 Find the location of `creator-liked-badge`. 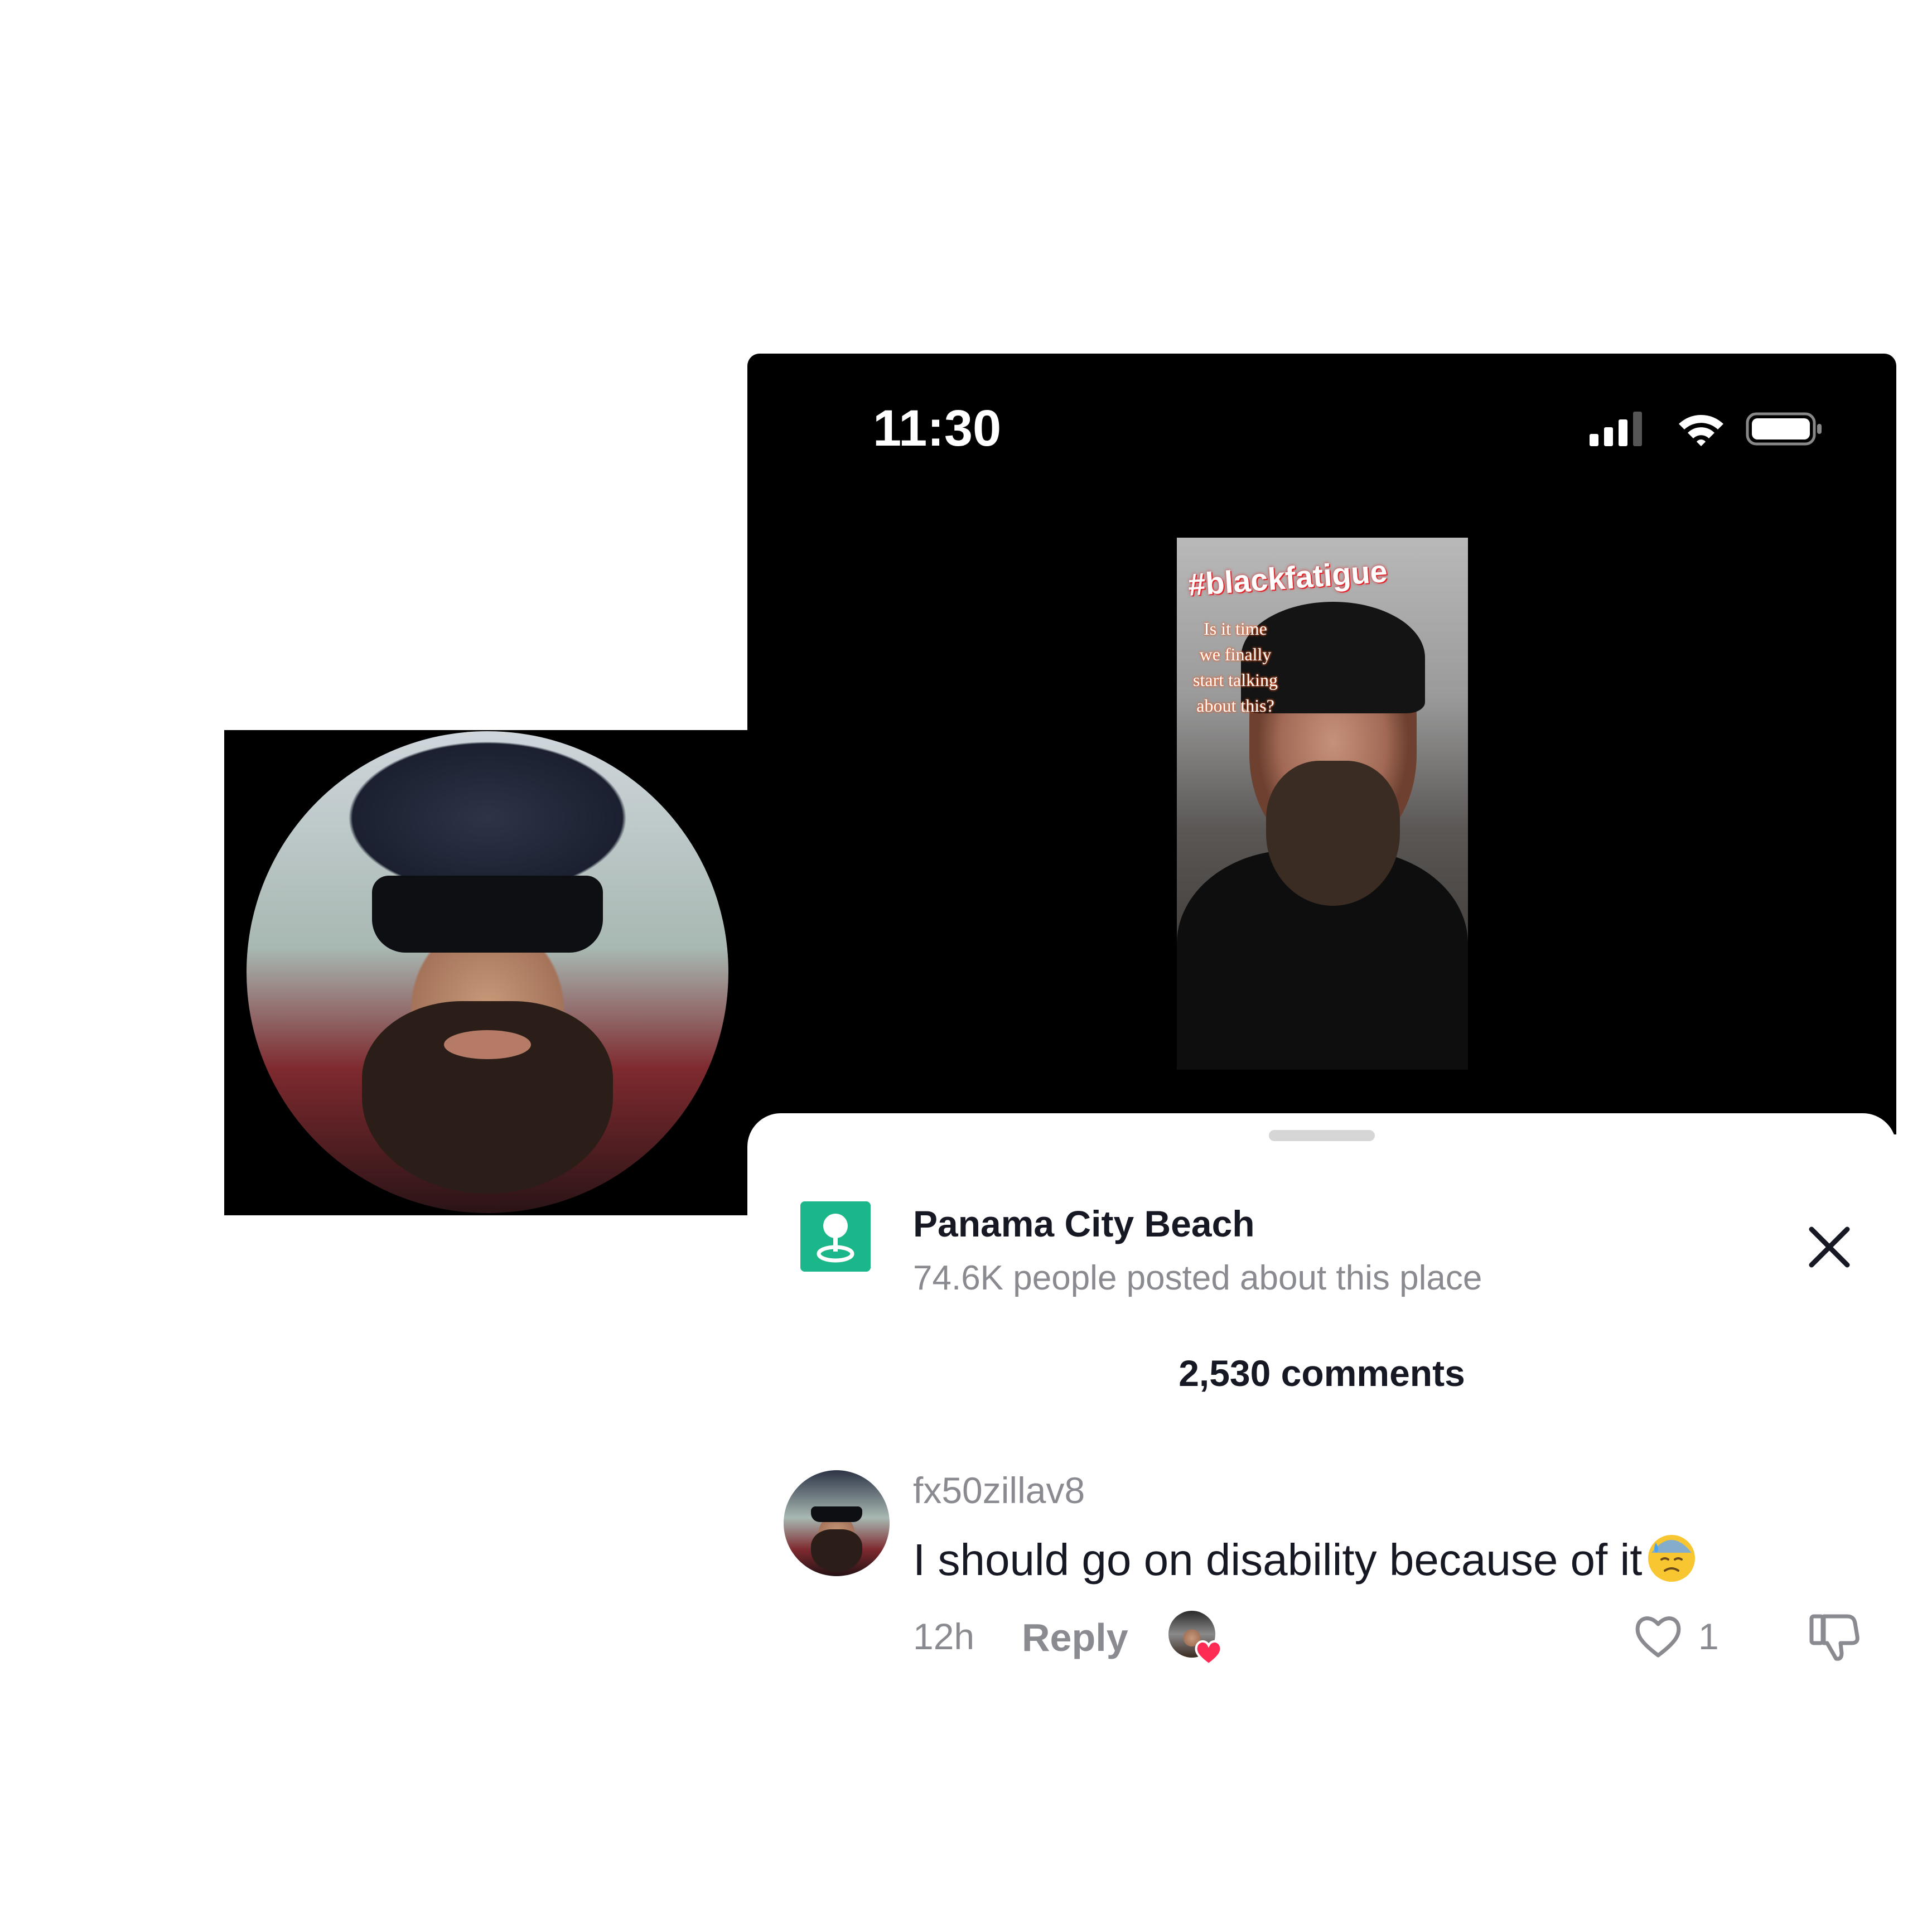

creator-liked-badge is located at coordinates (1196, 1639).